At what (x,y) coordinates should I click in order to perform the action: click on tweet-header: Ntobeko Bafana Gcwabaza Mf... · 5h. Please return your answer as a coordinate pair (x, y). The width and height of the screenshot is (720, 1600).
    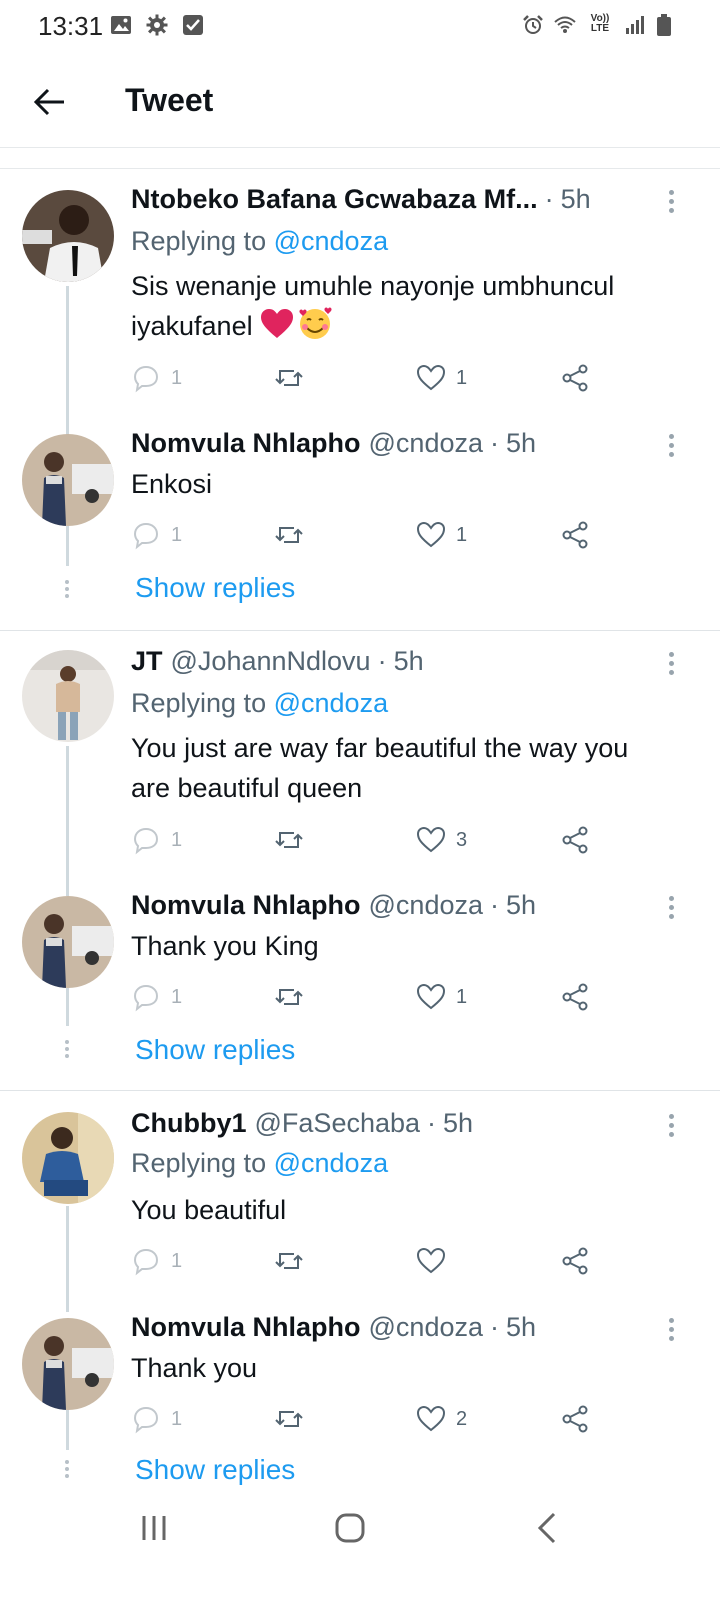
    Looking at the image, I should click on (361, 202).